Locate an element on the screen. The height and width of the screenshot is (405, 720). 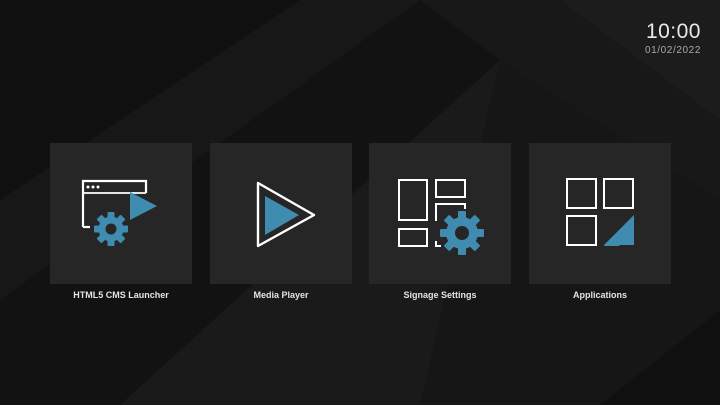
clock-time: 10:00 is located at coordinates (673, 31).